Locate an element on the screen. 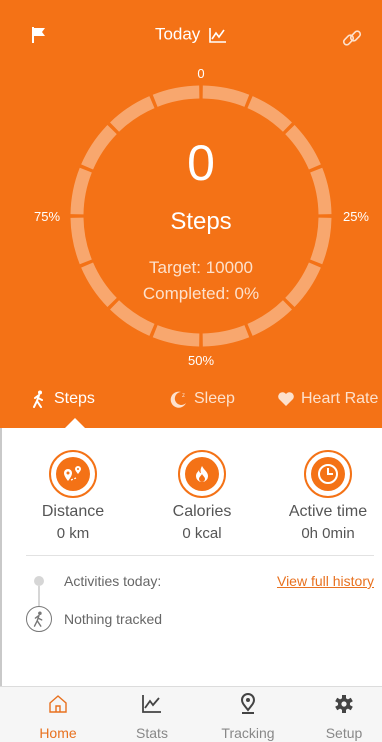  nothing-tracked-label: Nothing tracked is located at coordinates (113, 619).